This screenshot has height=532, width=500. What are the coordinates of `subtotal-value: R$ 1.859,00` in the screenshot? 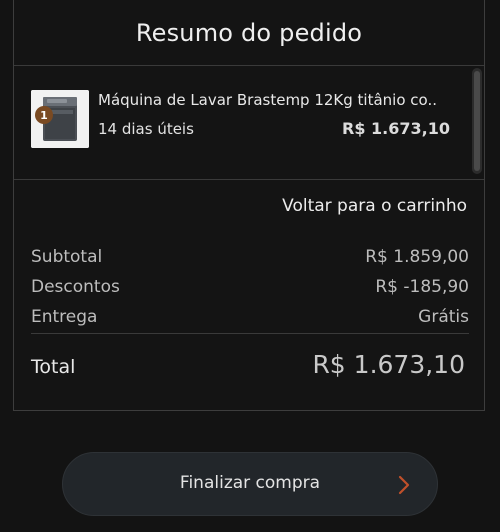 It's located at (417, 257).